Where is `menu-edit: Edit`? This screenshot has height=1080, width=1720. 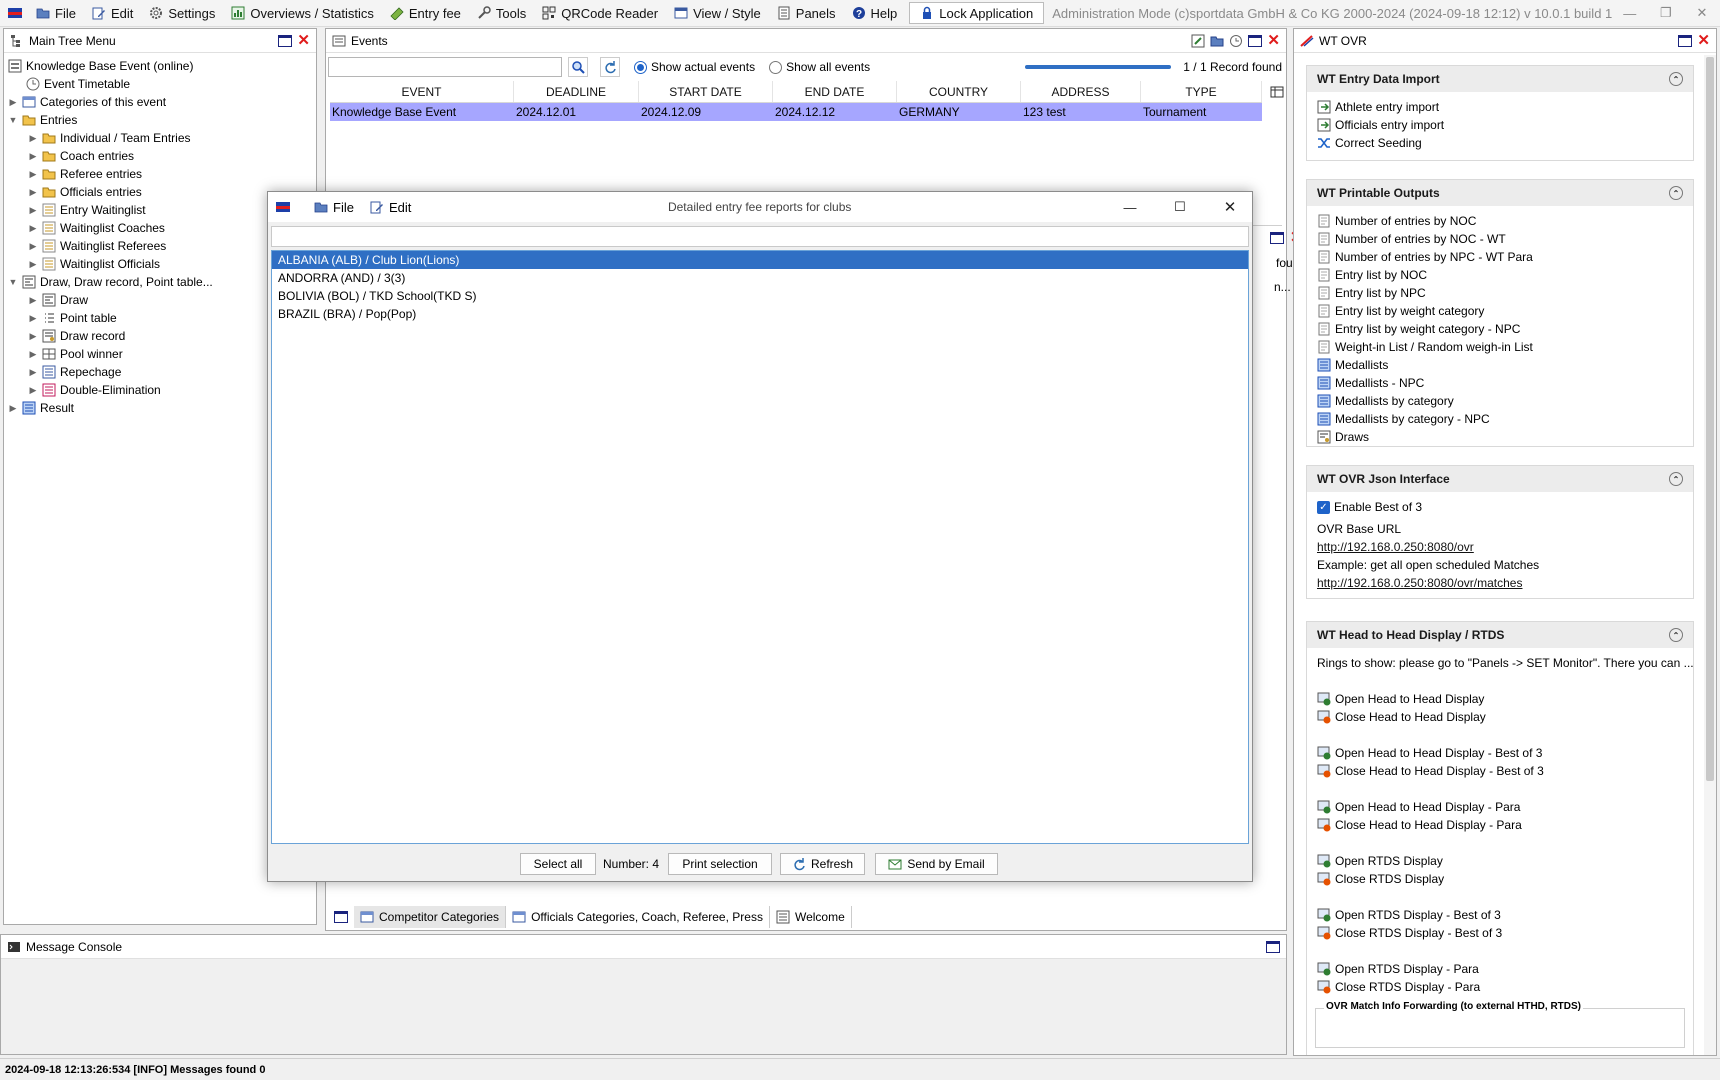
menu-edit: Edit is located at coordinates (112, 13).